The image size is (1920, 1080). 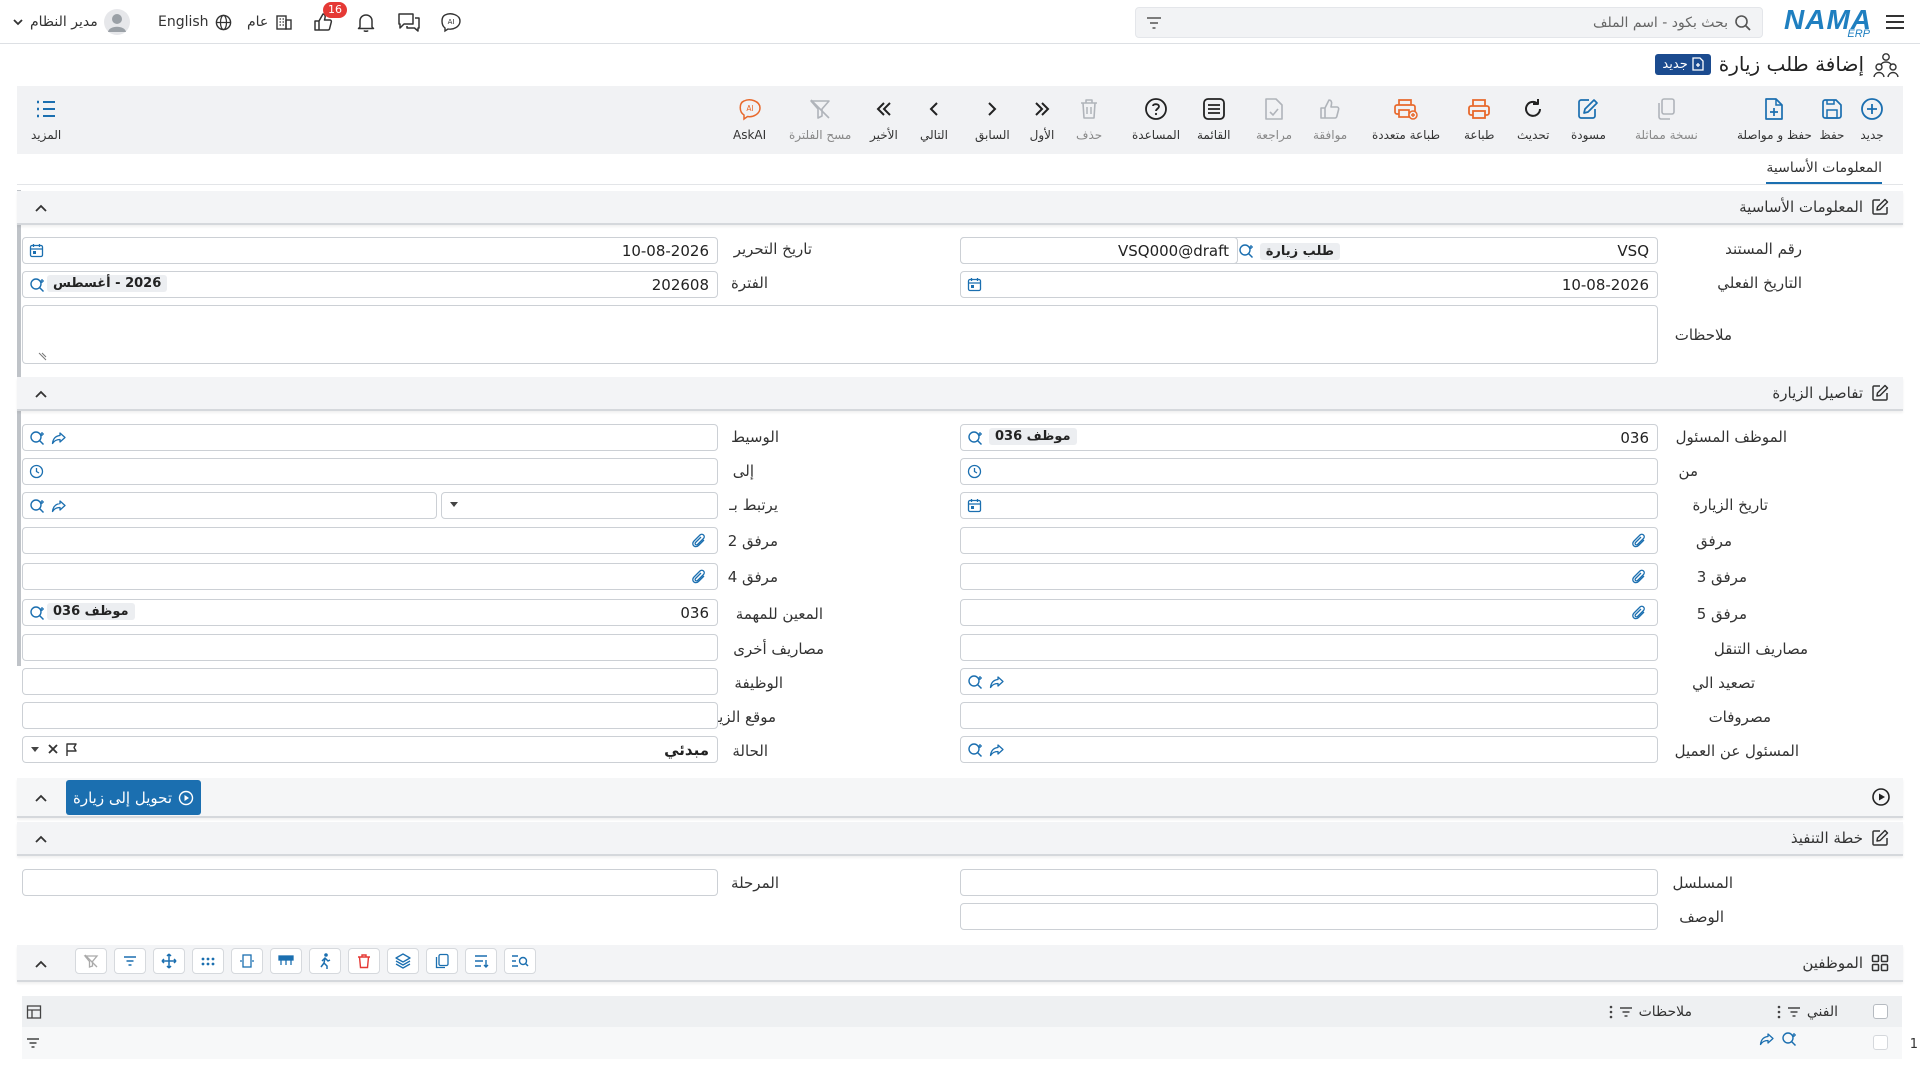 What do you see at coordinates (992, 120) in the screenshot?
I see `previous-record-button: السابق` at bounding box center [992, 120].